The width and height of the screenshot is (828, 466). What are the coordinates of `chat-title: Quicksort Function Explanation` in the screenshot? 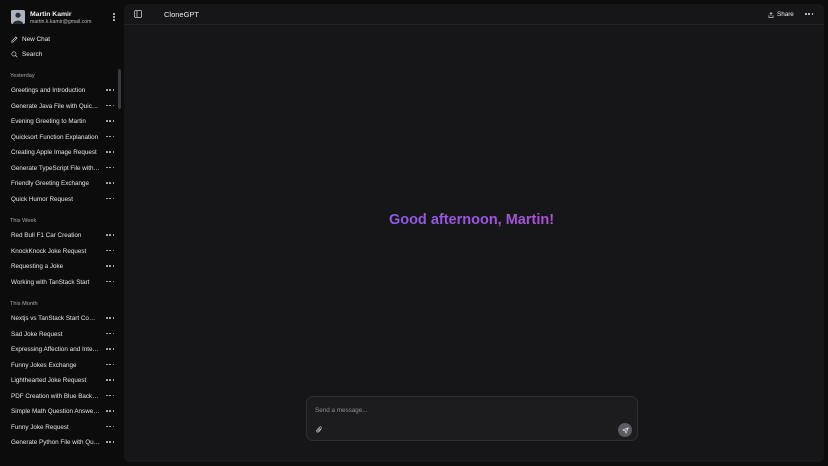 It's located at (55, 137).